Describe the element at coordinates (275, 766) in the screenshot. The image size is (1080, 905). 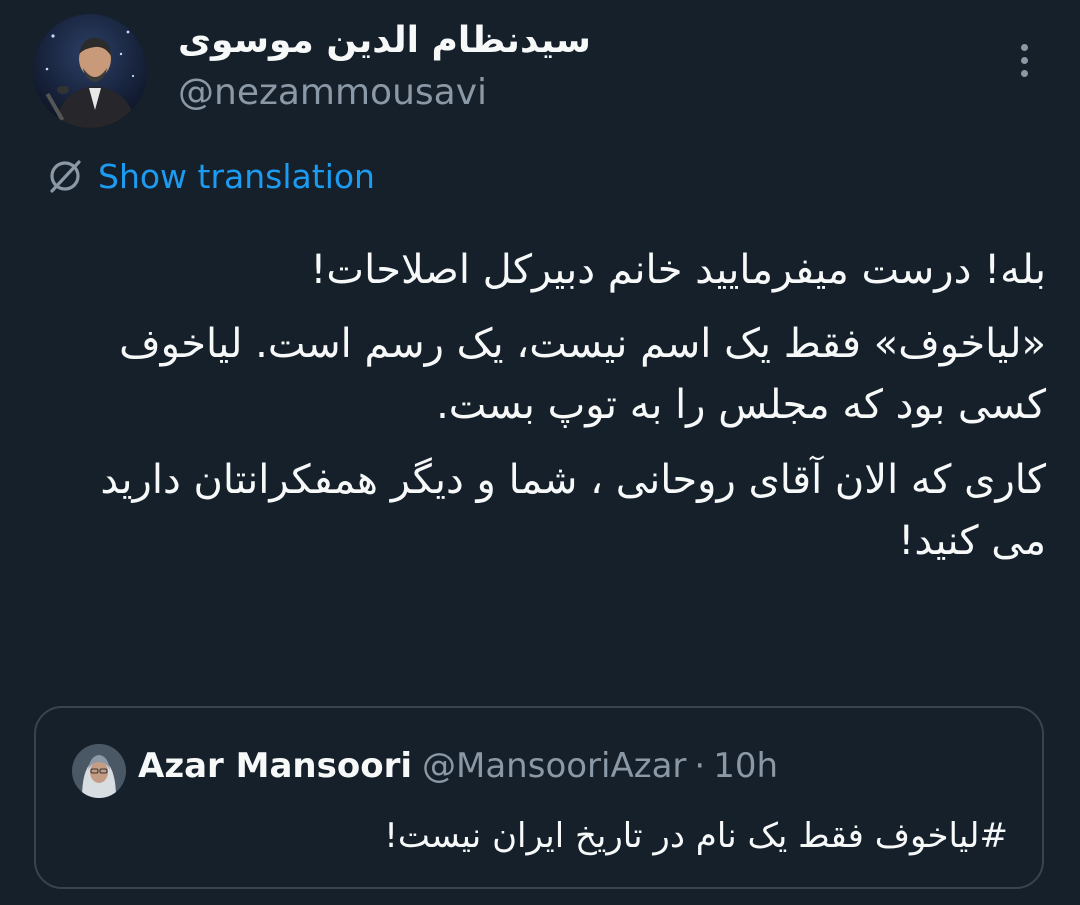
I see `quoted-author-name: Azar Mansoori` at that location.